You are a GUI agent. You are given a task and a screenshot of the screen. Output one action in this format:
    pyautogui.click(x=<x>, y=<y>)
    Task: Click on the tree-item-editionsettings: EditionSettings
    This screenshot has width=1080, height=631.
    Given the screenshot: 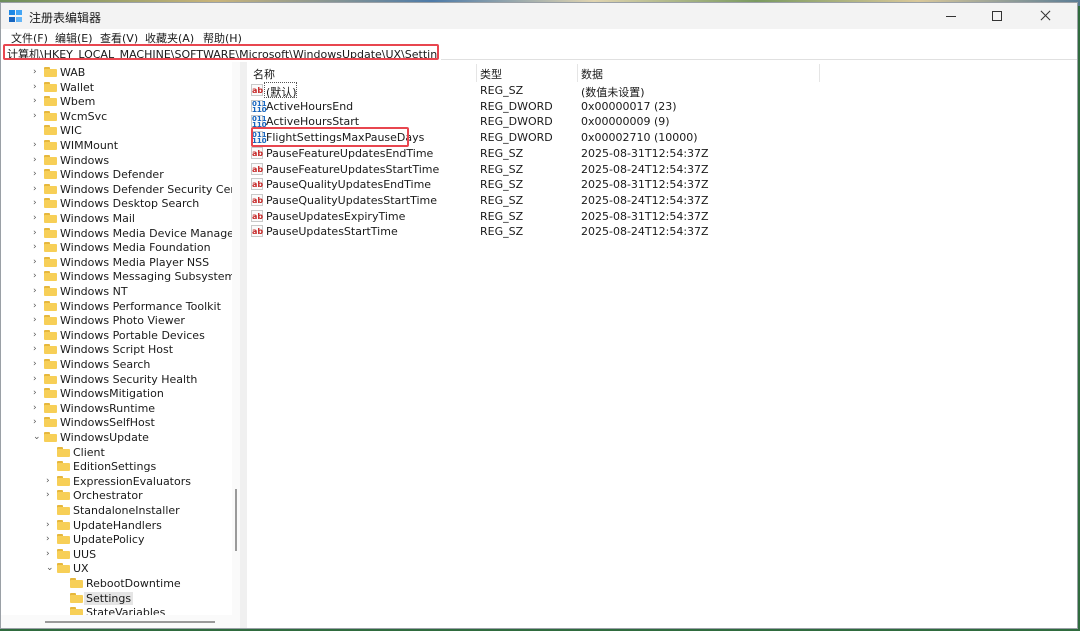 What is the action you would take?
    pyautogui.click(x=120, y=467)
    